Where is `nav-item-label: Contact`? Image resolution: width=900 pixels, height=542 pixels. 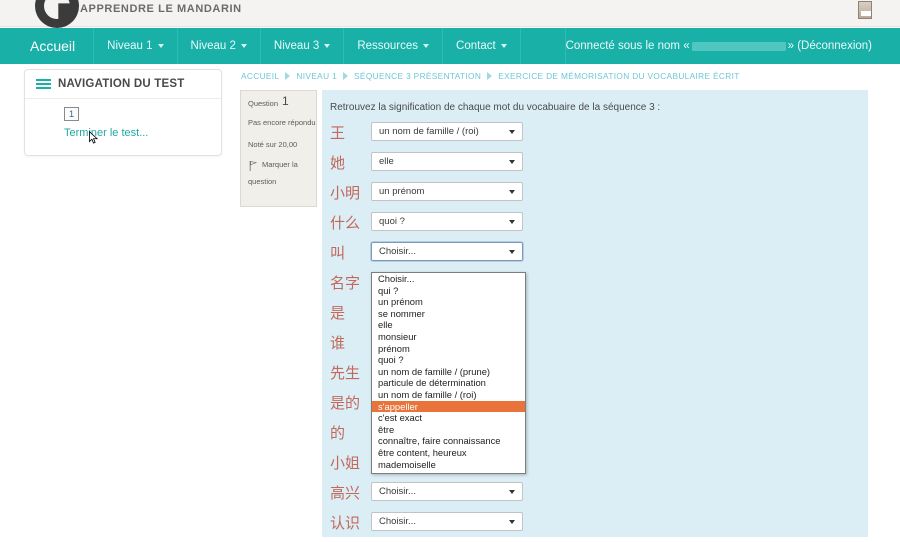 nav-item-label: Contact is located at coordinates (476, 46).